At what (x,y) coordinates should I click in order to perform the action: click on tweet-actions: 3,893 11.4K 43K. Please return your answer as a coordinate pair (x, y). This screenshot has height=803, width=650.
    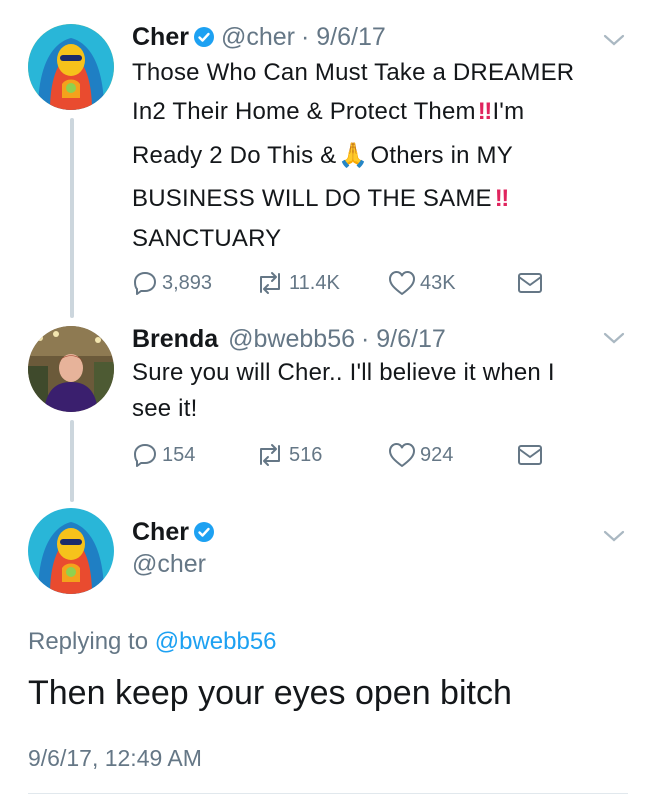
    Looking at the image, I should click on (342, 283).